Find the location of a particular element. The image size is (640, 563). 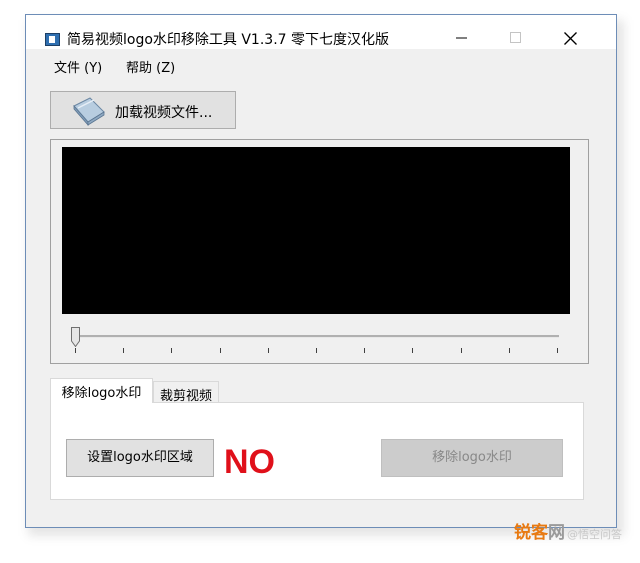

menu-help: 帮助 (Z) is located at coordinates (150, 66).